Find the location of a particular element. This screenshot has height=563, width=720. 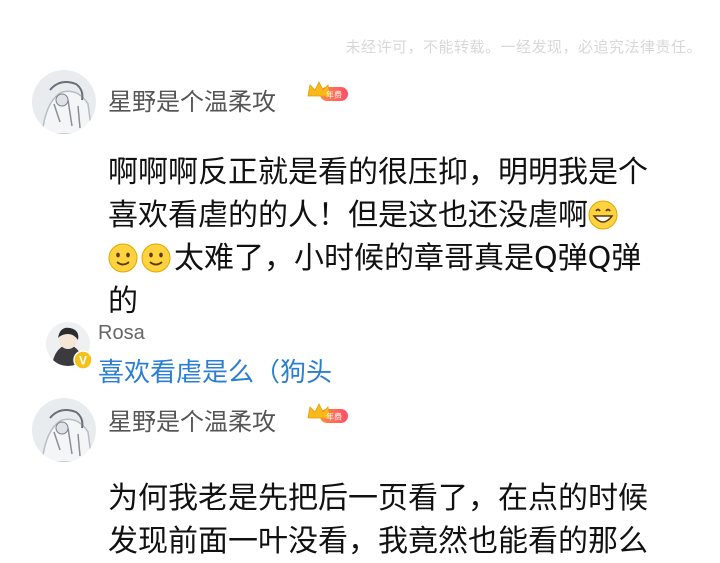

comment-line: 的 is located at coordinates (123, 301).